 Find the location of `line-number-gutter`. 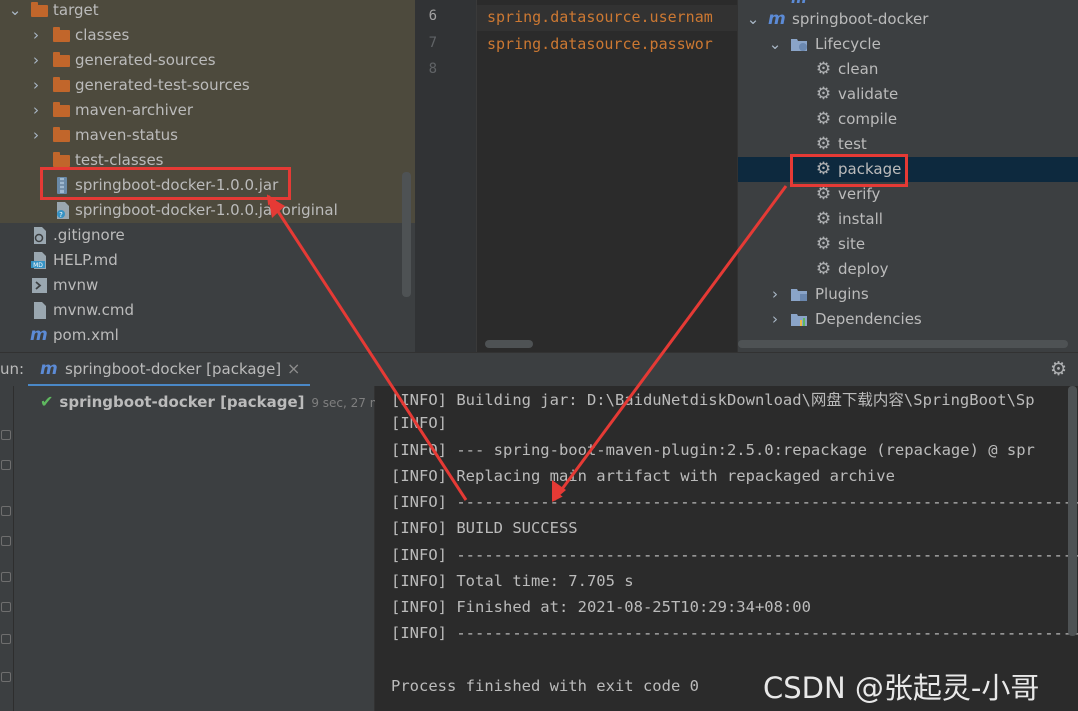

line-number-gutter is located at coordinates (446, 176).